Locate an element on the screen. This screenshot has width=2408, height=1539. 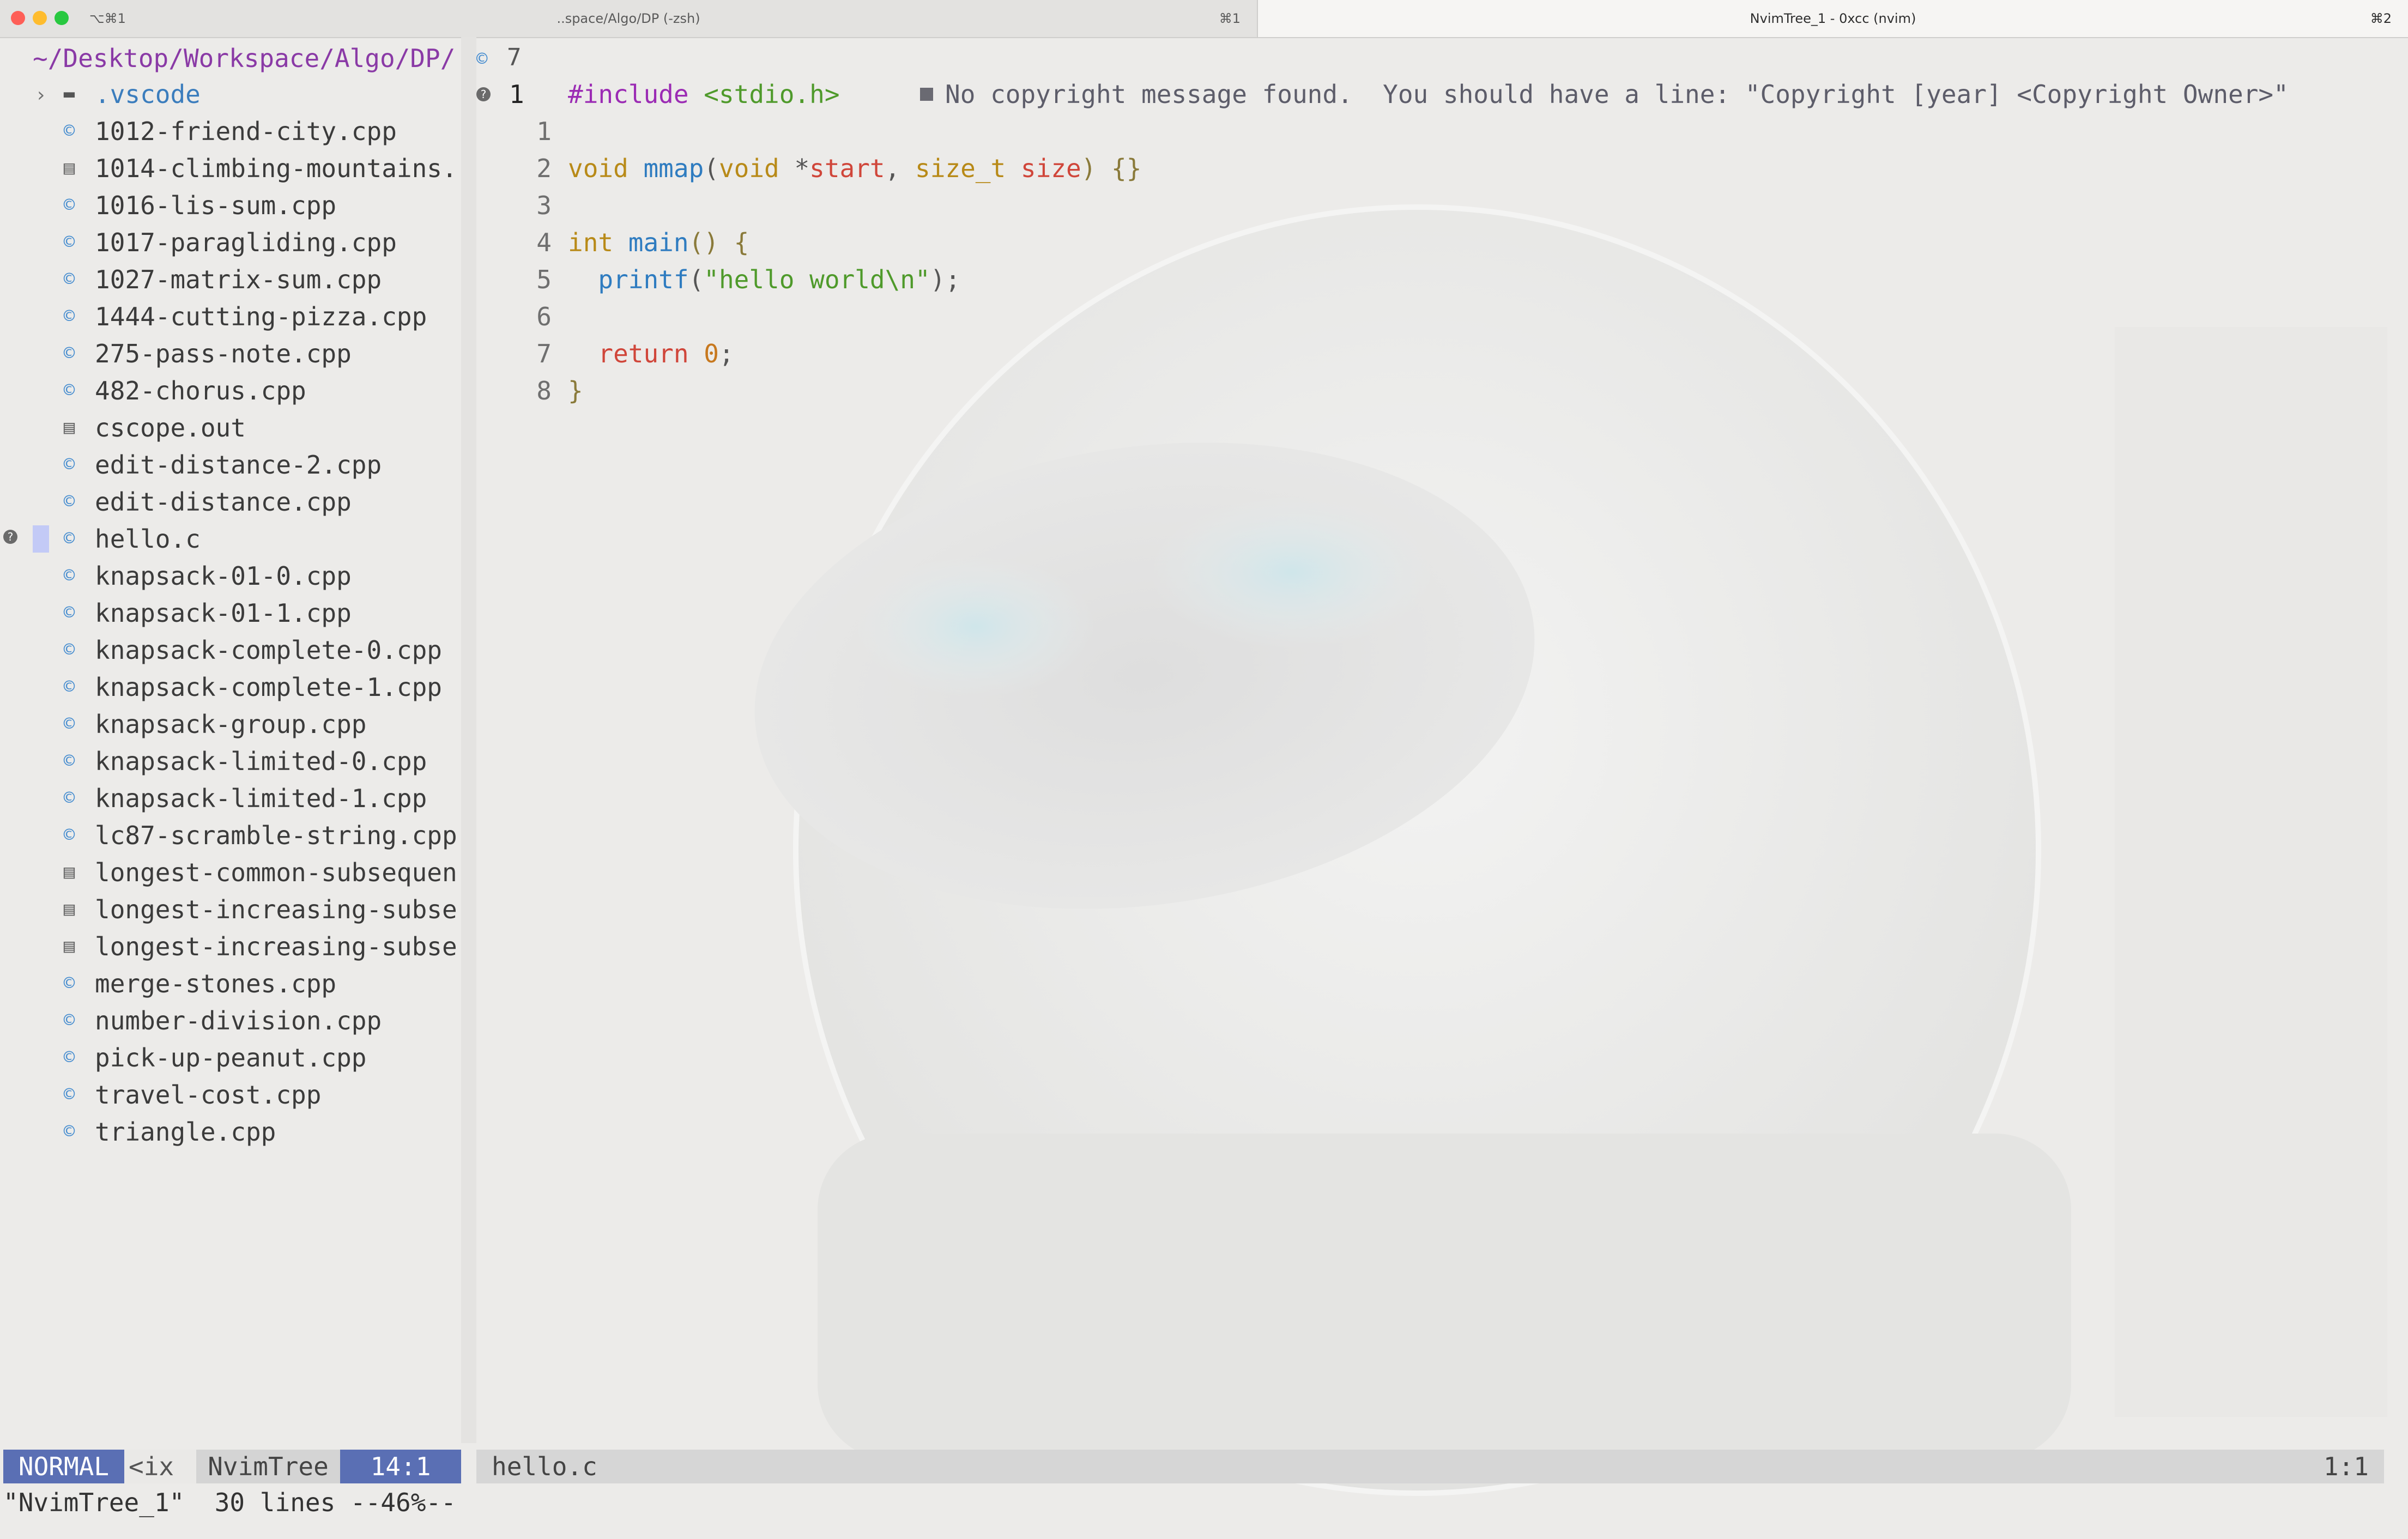
tree-file-item: © knapsack-complete-1.cpp is located at coordinates (230, 686).